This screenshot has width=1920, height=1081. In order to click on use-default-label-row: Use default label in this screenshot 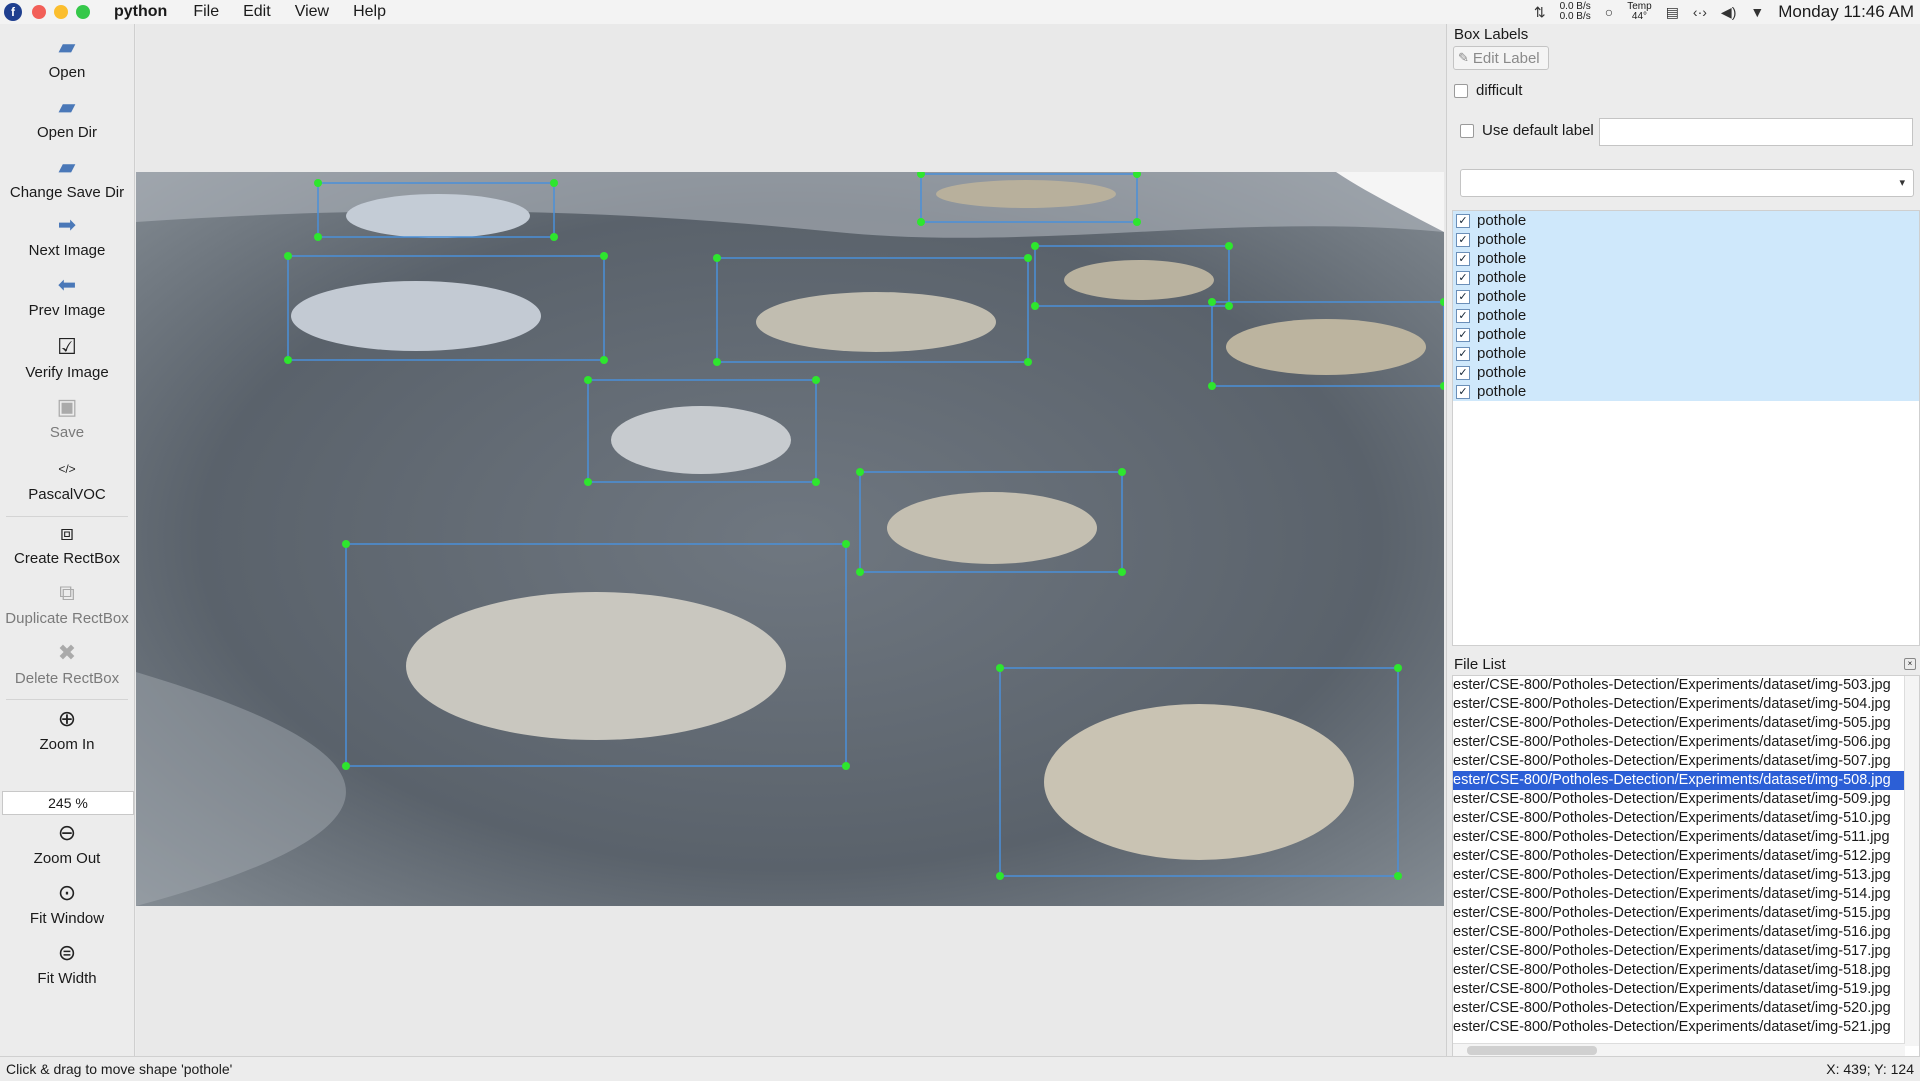, I will do `click(1527, 130)`.